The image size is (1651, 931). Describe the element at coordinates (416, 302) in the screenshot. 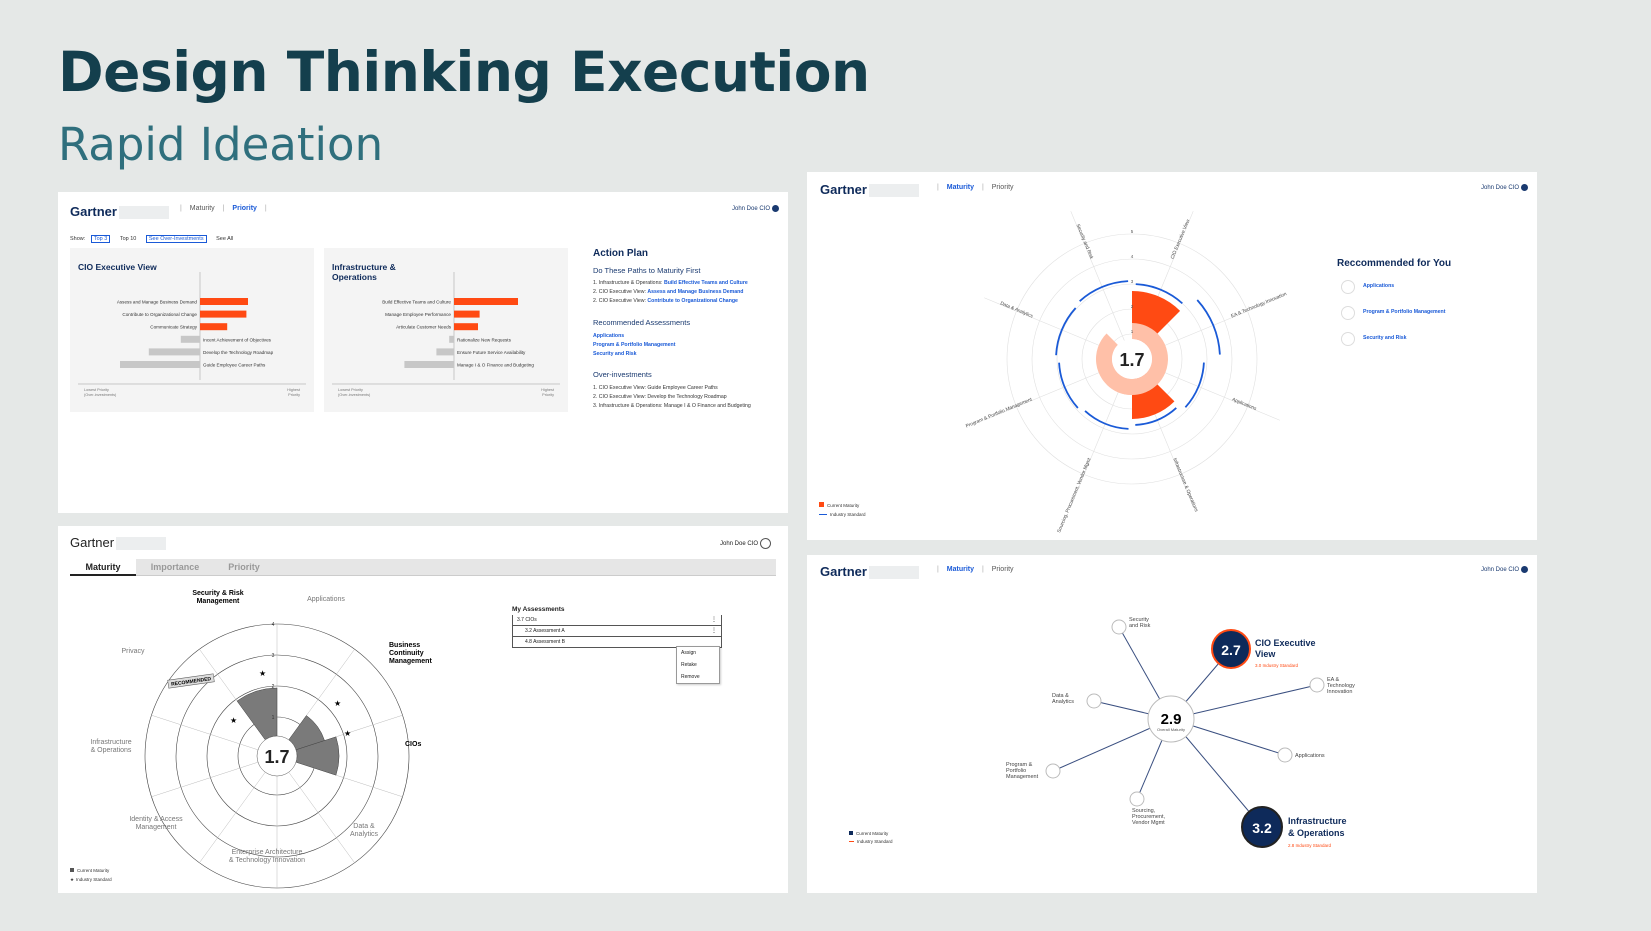

I see `bar-label: Build Effective Teams and Culture` at that location.